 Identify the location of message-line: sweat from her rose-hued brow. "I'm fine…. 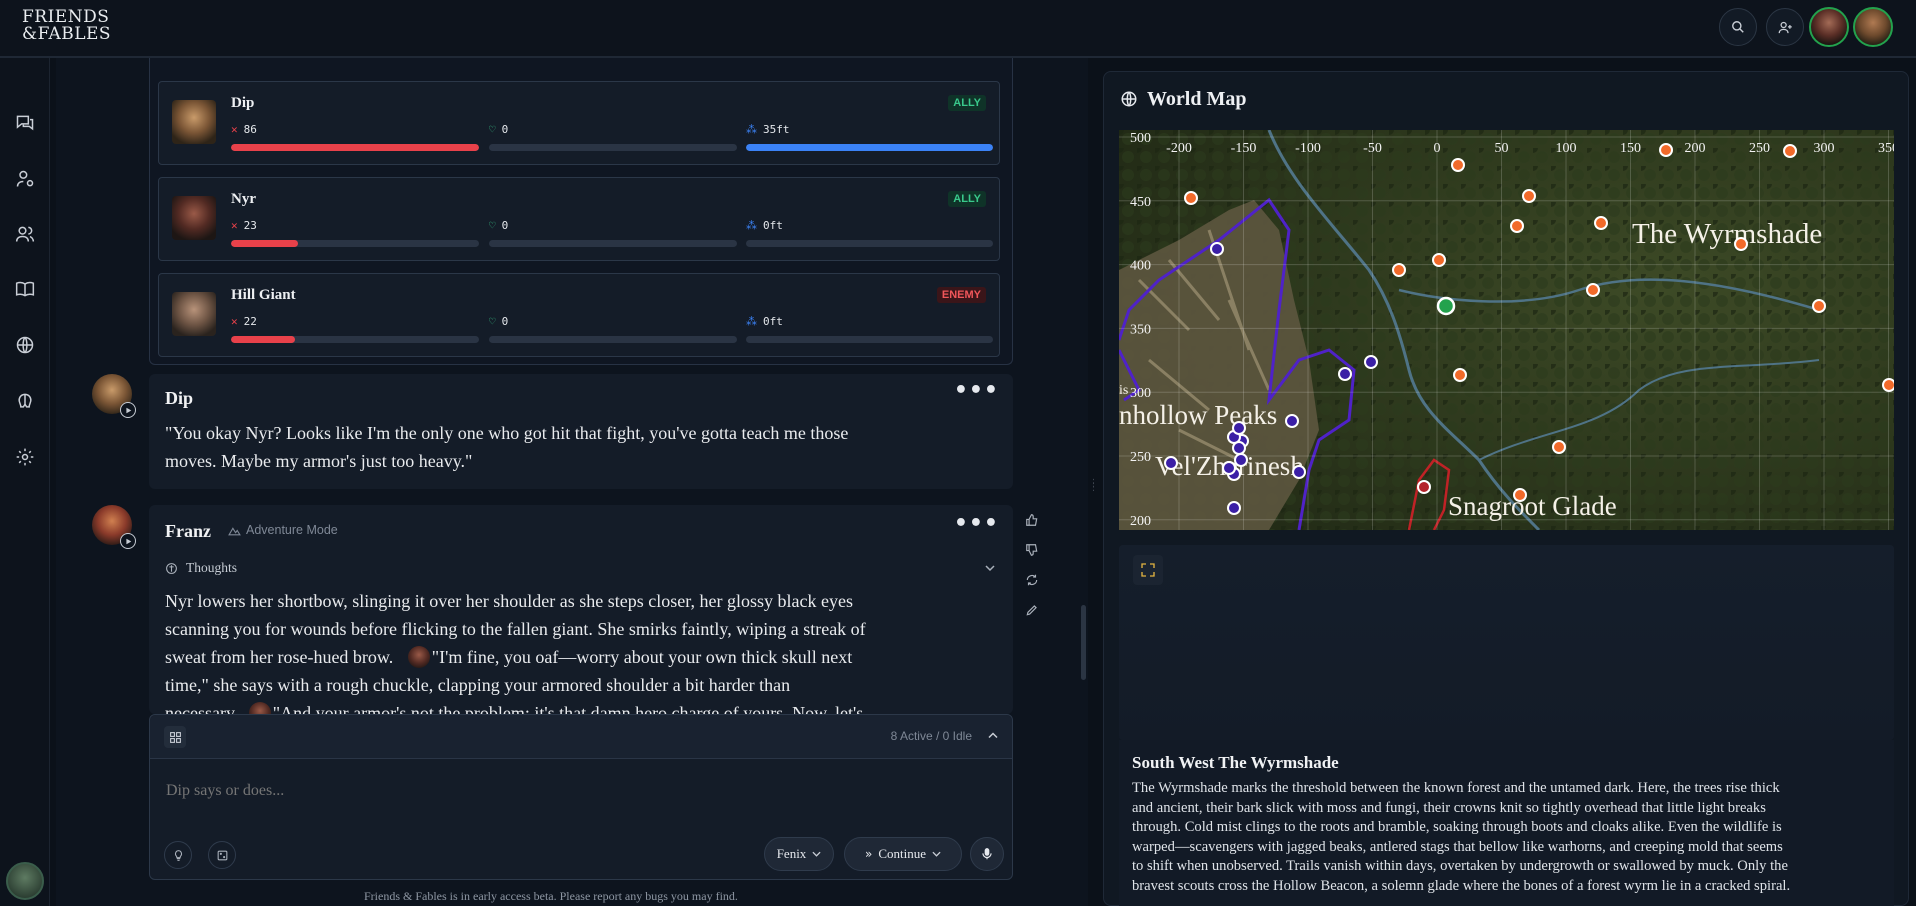
(585, 657).